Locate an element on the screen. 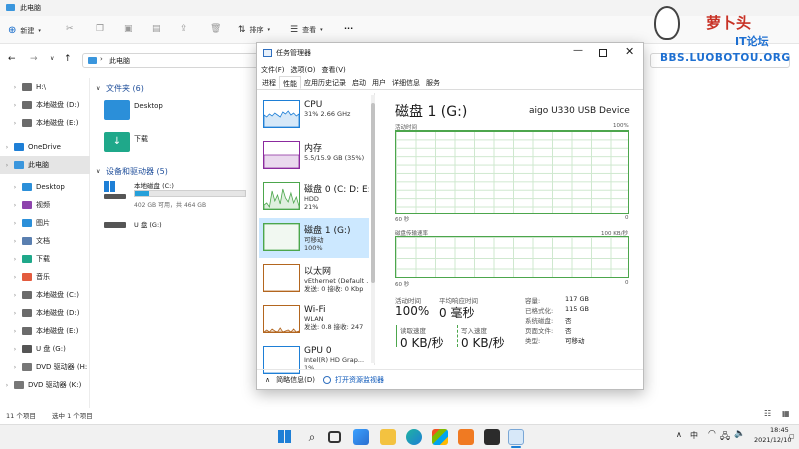  menu-item: 选项(O) is located at coordinates (303, 70).